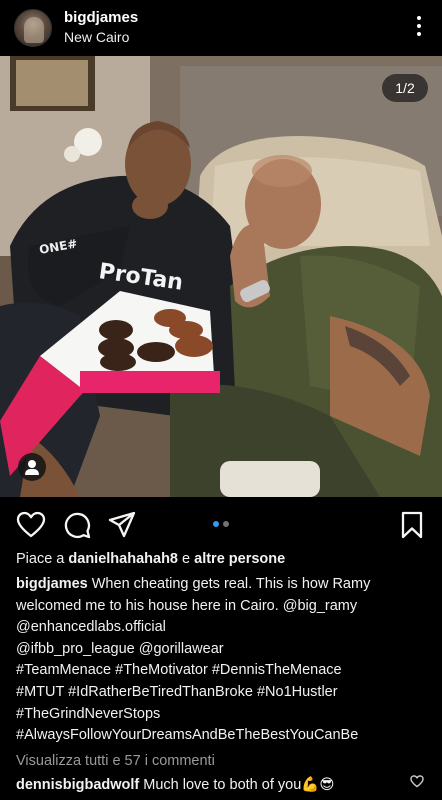 Image resolution: width=442 pixels, height=800 pixels. I want to click on caption-username: bigdjames, so click(52, 584).